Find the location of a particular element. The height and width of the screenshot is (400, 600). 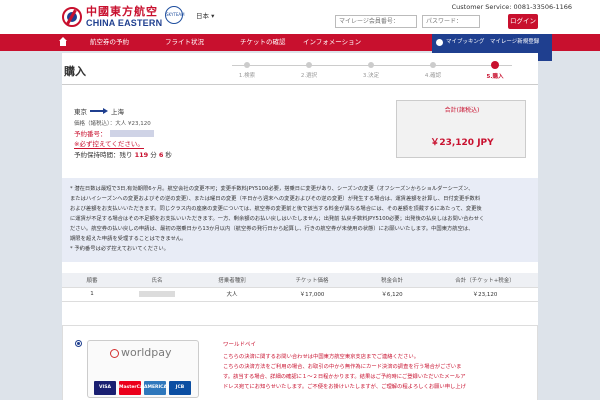

nav-item-information: インフォメーション is located at coordinates (332, 42).